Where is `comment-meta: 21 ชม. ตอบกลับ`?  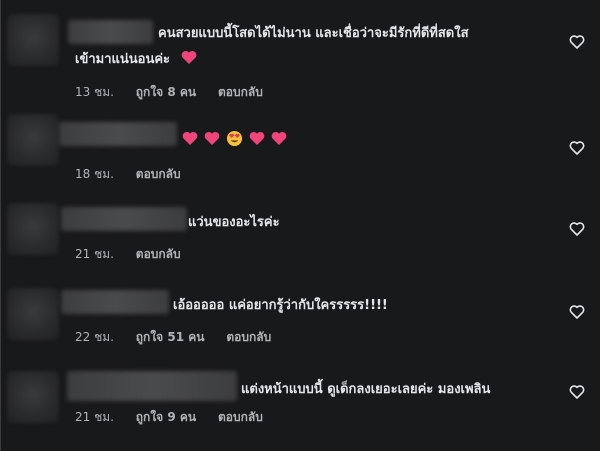
comment-meta: 21 ชม. ตอบกลับ is located at coordinates (137, 254).